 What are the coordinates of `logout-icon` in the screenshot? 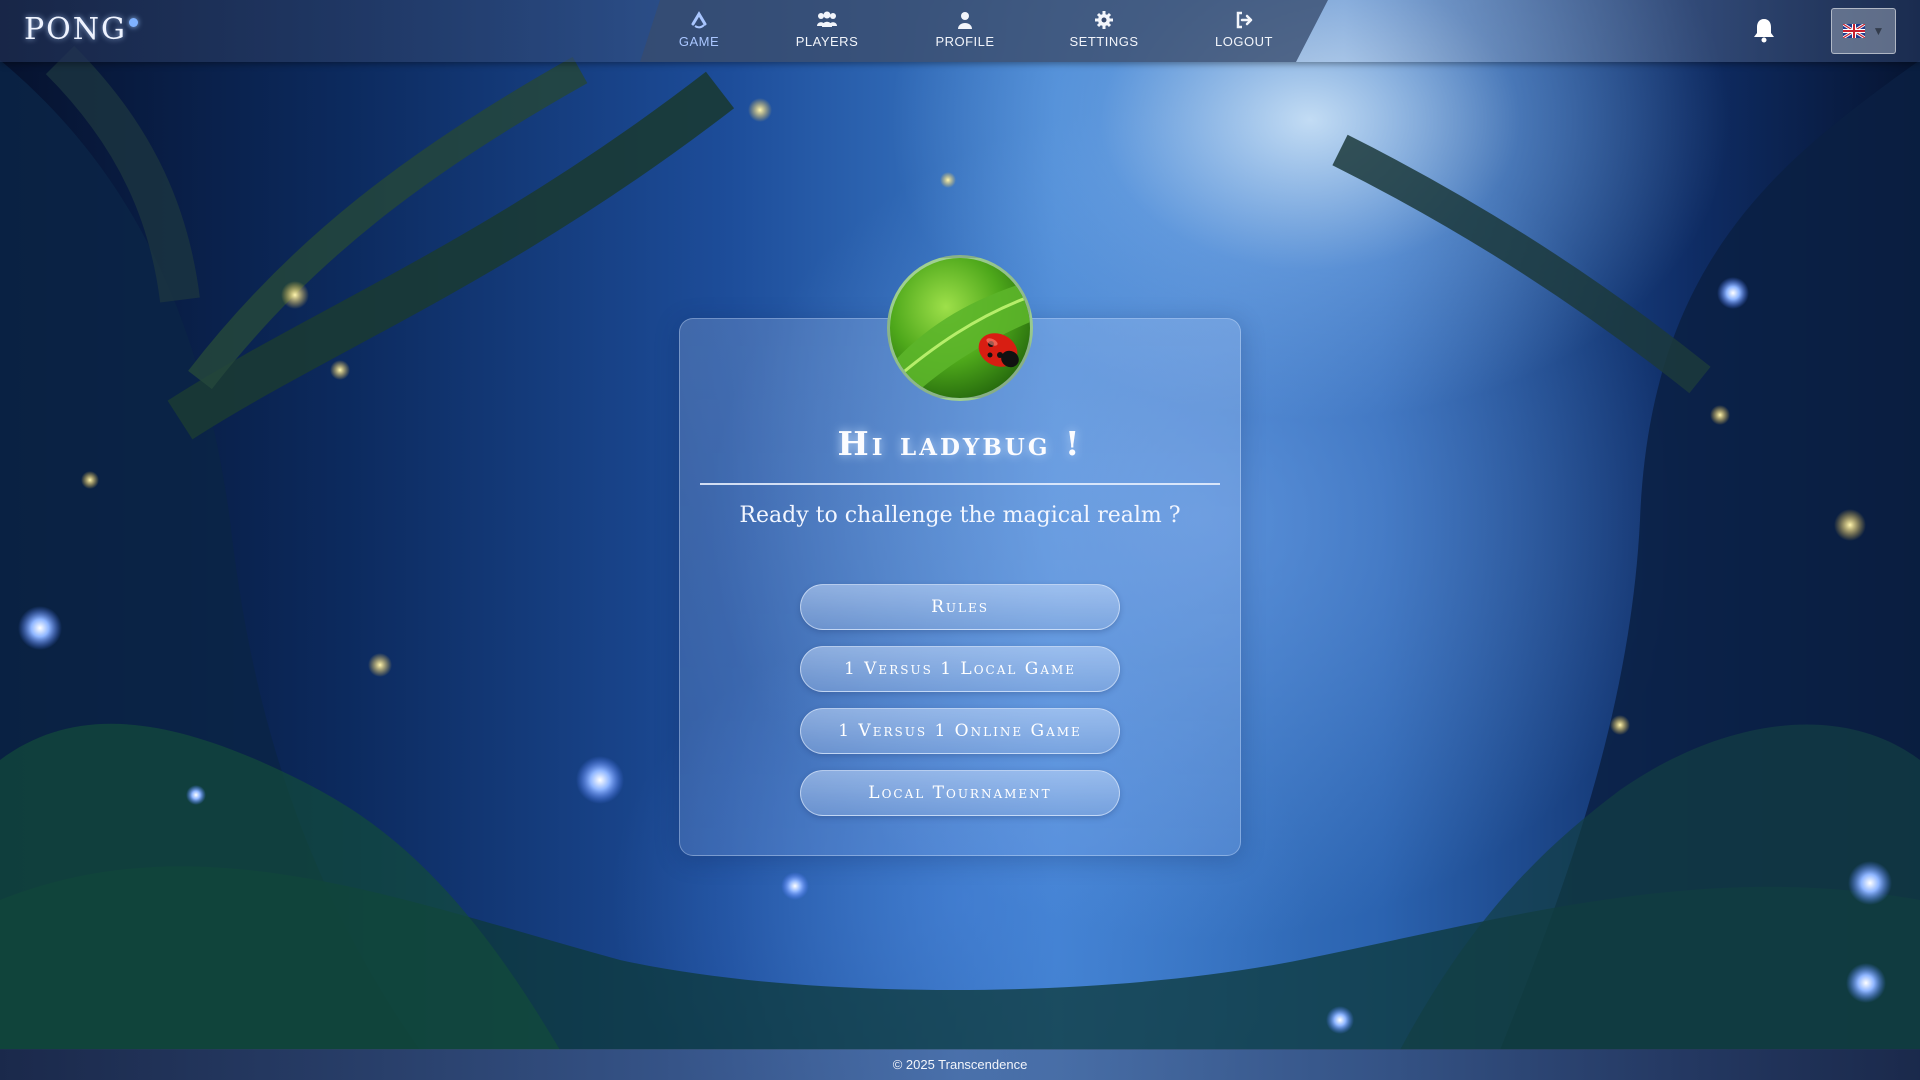 It's located at (1244, 20).